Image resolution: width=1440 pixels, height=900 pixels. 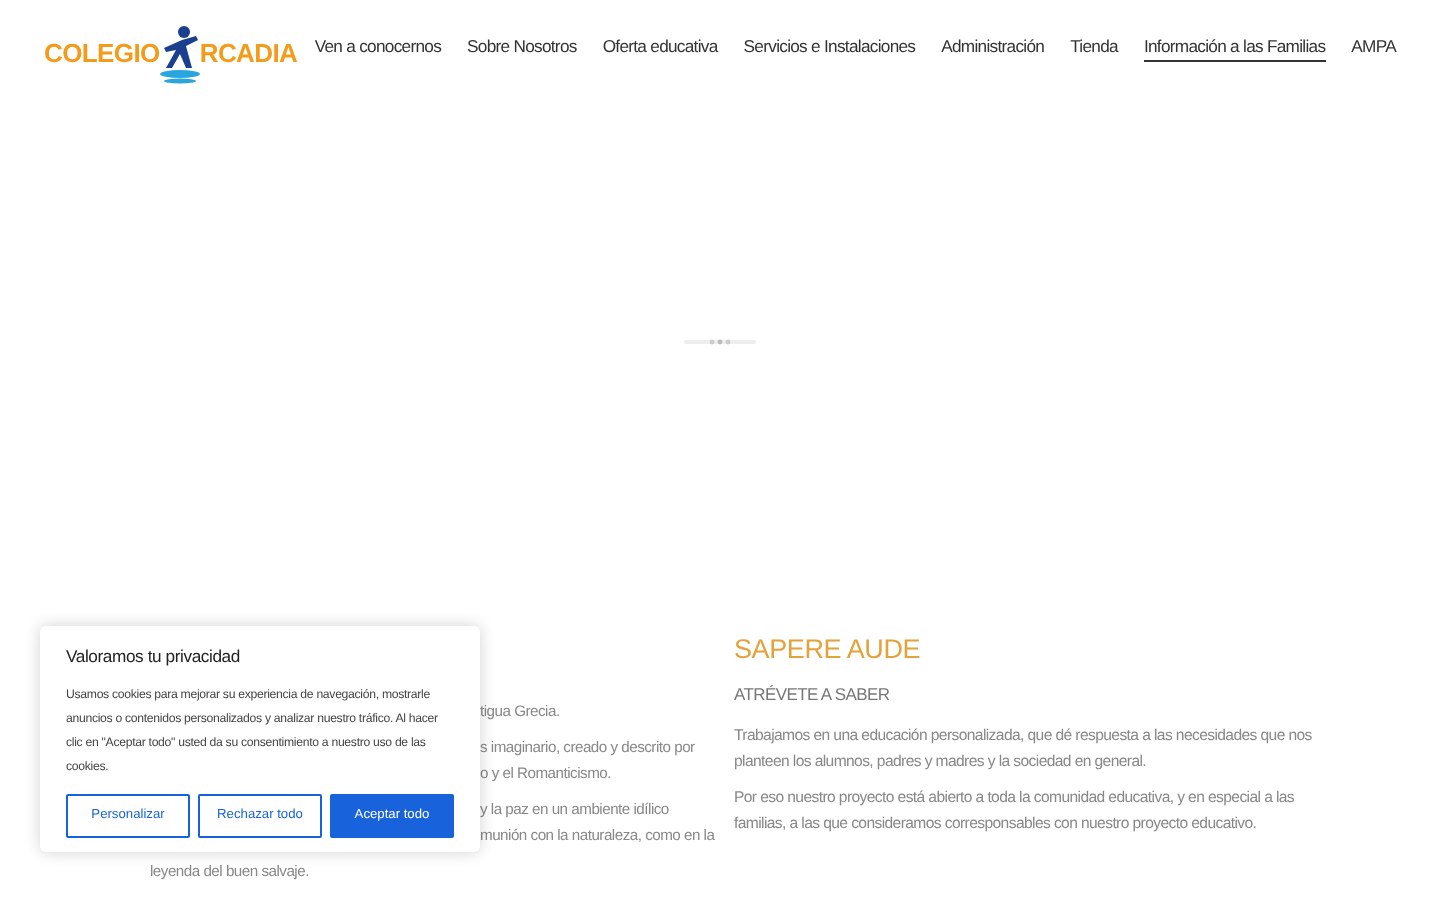 I want to click on nav-link: Tienda, so click(x=1094, y=48).